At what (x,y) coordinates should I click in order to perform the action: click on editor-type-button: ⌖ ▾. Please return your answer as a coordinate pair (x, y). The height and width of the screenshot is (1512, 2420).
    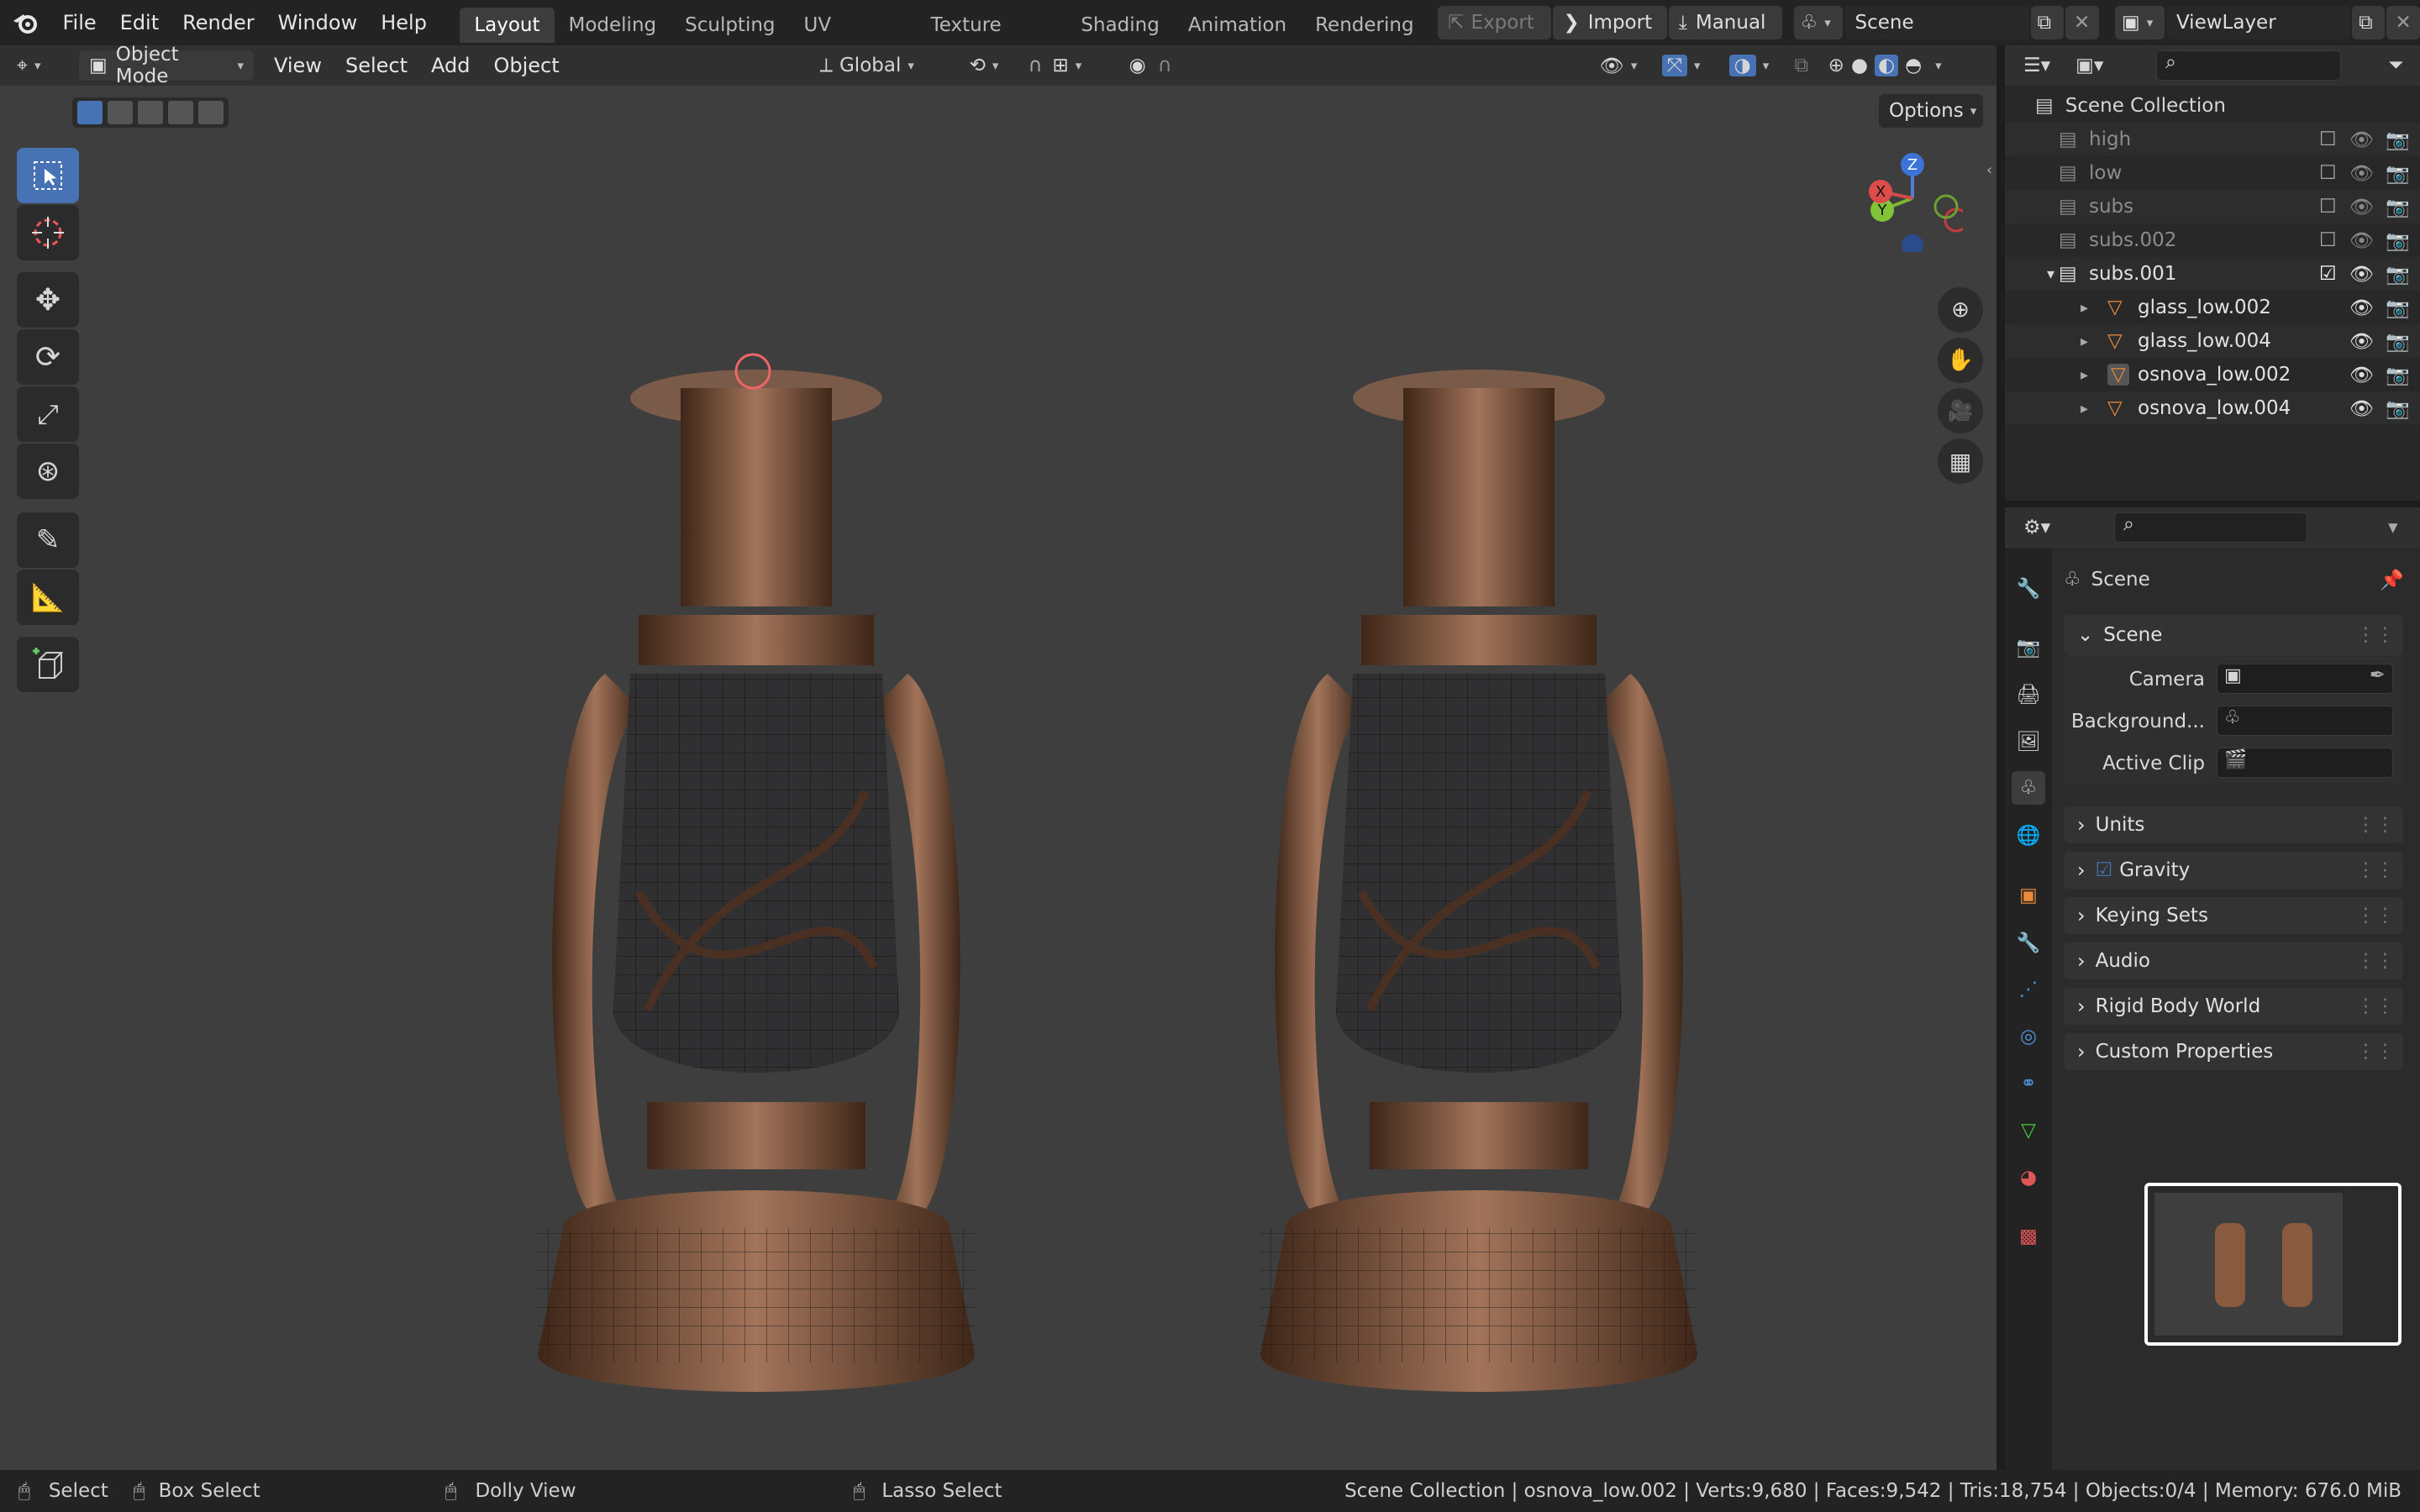
    Looking at the image, I should click on (42, 65).